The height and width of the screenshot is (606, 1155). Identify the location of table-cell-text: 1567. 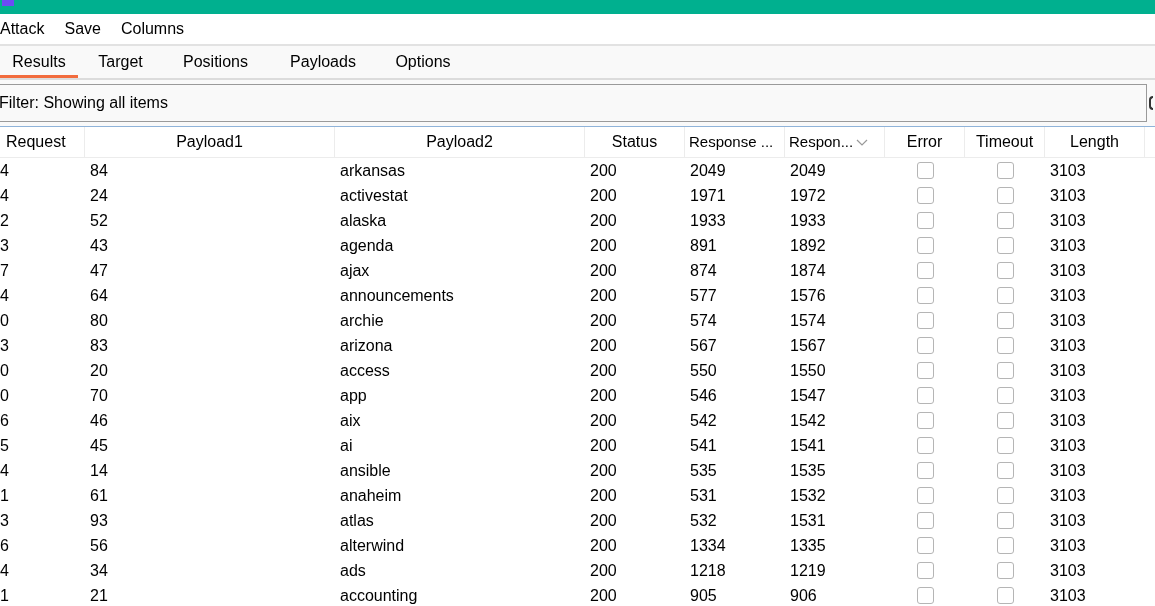
(808, 345).